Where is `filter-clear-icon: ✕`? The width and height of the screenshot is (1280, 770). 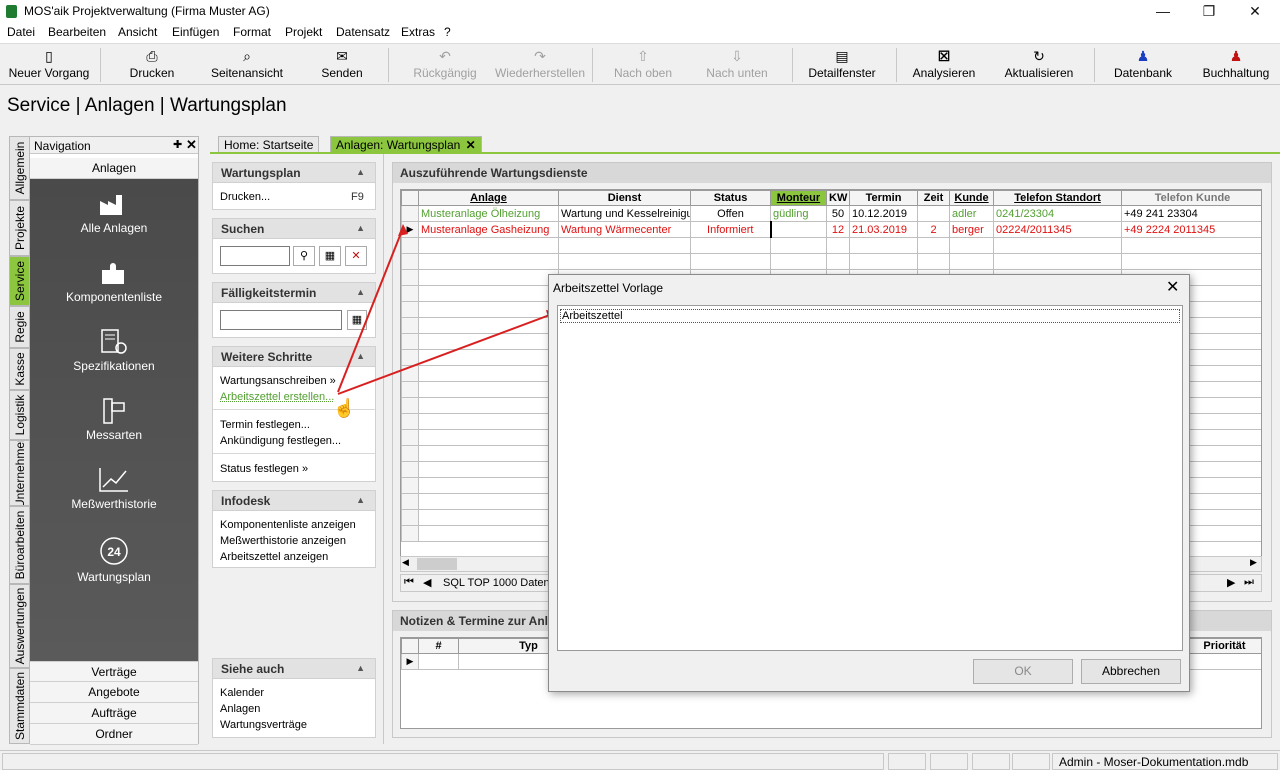
filter-clear-icon: ✕ is located at coordinates (356, 256).